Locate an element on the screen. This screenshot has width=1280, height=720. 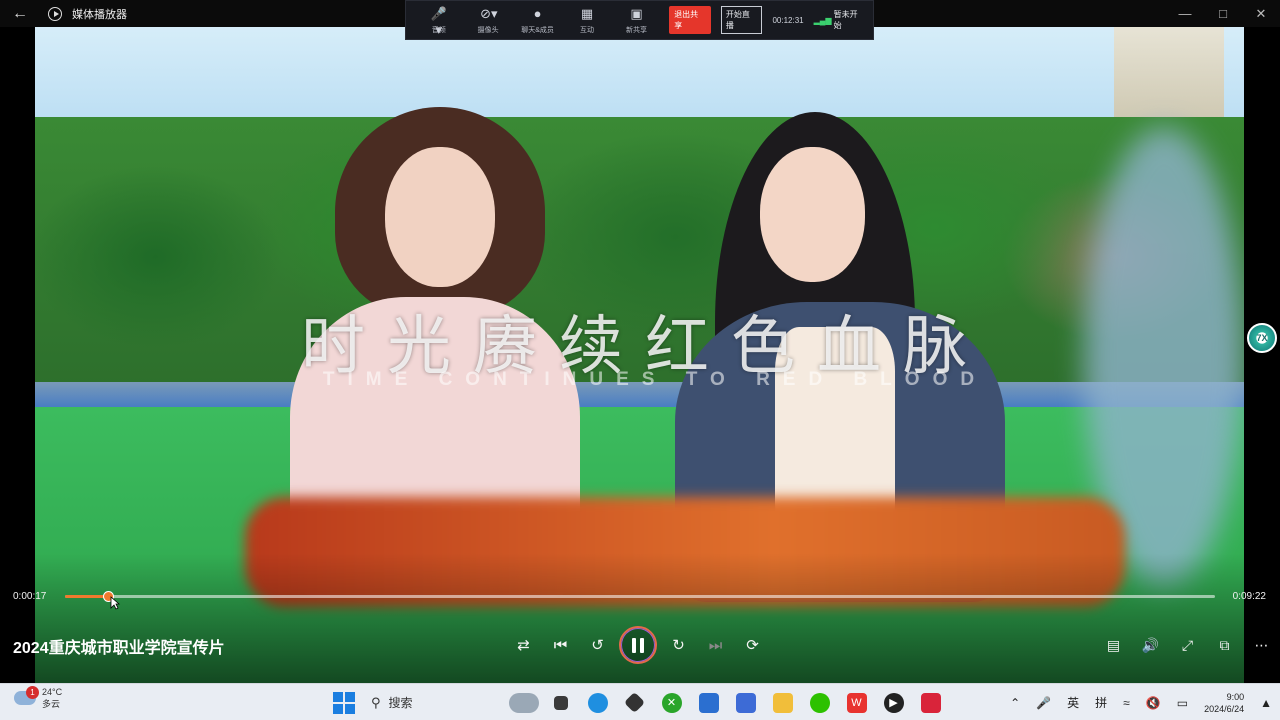
stop-share-button: 退出共享 is located at coordinates (690, 20).